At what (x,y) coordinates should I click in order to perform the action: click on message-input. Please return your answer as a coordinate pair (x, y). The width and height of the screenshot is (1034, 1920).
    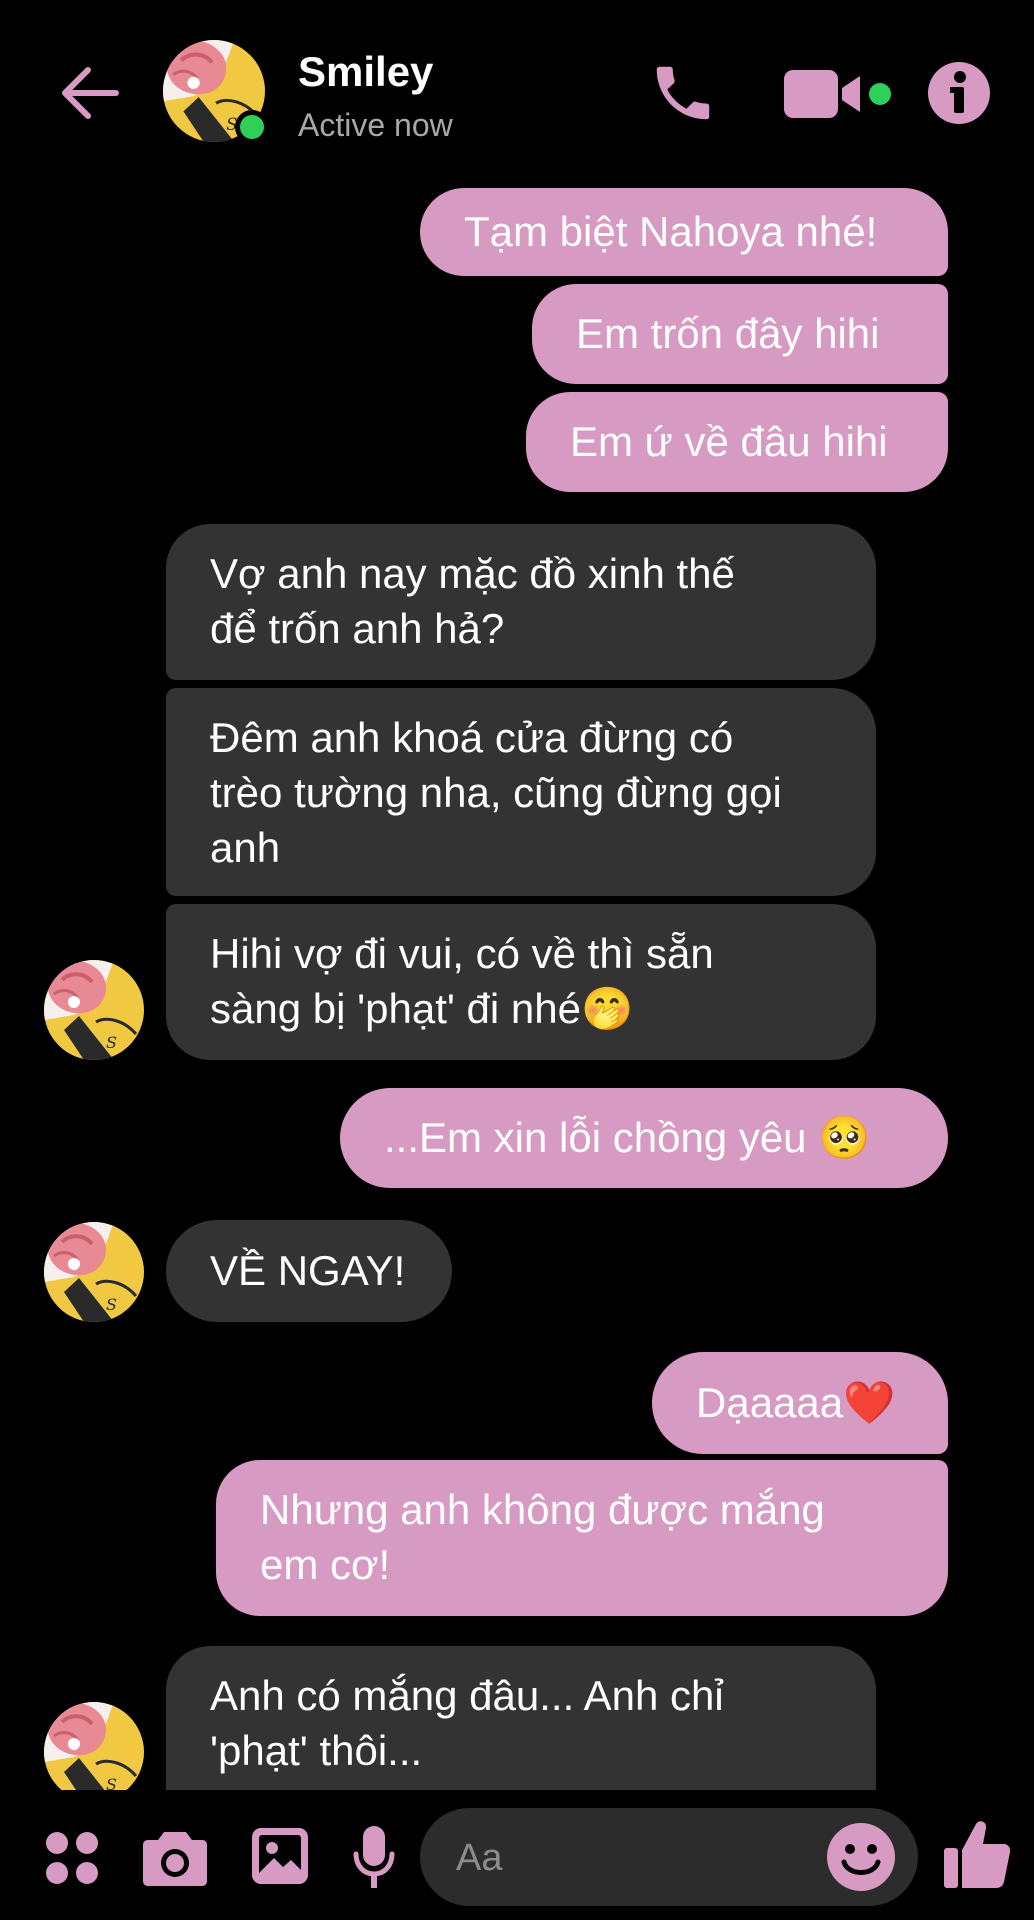
    Looking at the image, I should click on (636, 1858).